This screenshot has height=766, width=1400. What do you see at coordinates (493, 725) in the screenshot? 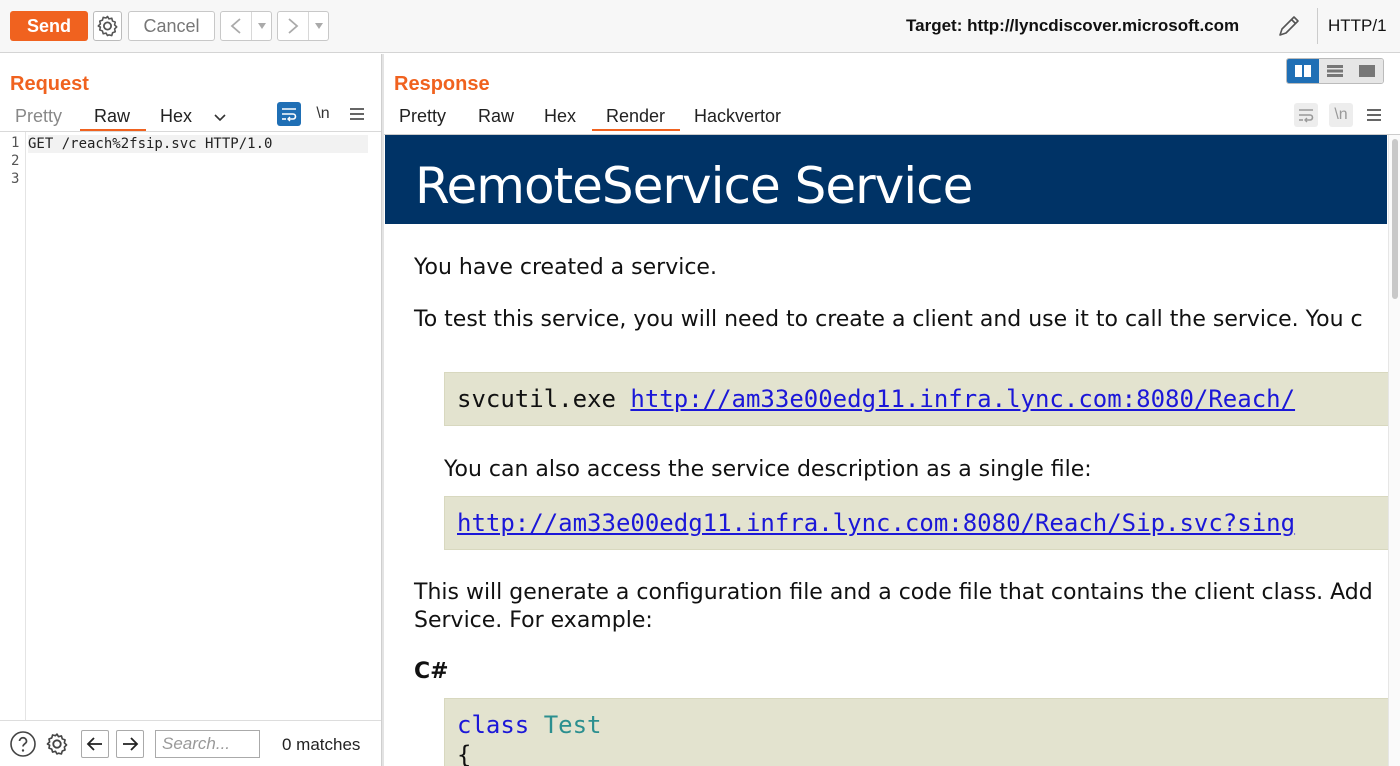
I see `code-keyword: class` at bounding box center [493, 725].